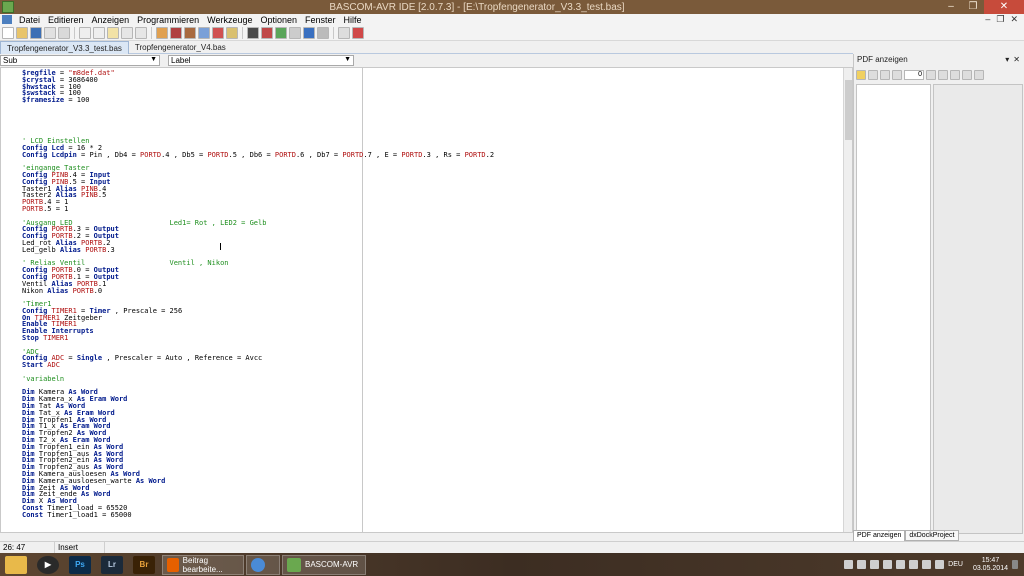  I want to click on taskbar-bascom: BASCOM-AVR, so click(324, 564).